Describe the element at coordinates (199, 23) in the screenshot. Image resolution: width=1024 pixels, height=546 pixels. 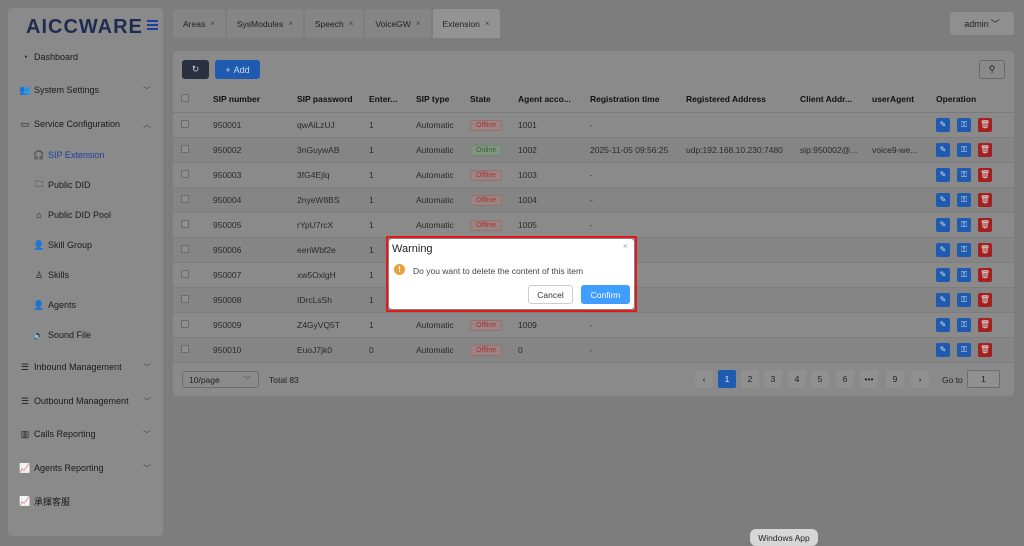
I see `tab-areas: Areas ×` at that location.